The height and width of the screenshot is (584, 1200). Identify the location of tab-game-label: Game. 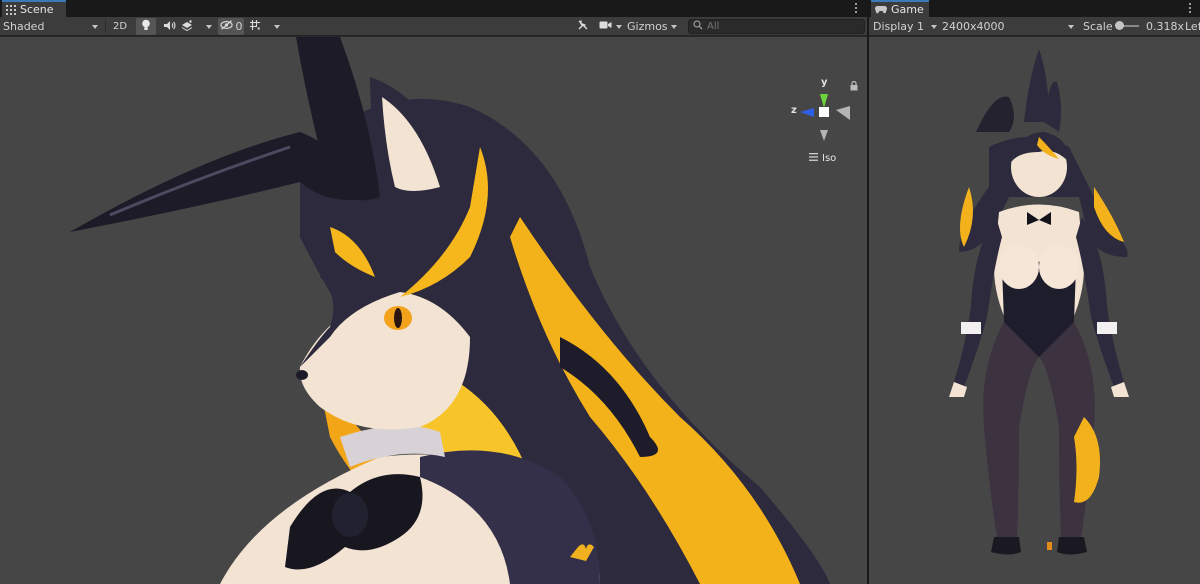
(907, 9).